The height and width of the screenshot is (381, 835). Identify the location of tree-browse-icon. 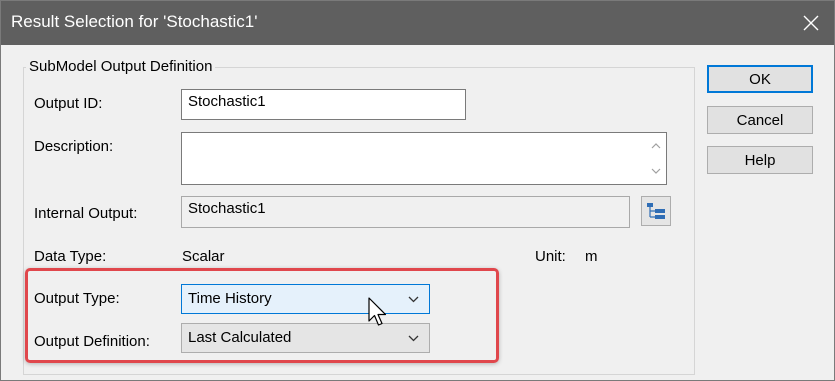
(656, 211).